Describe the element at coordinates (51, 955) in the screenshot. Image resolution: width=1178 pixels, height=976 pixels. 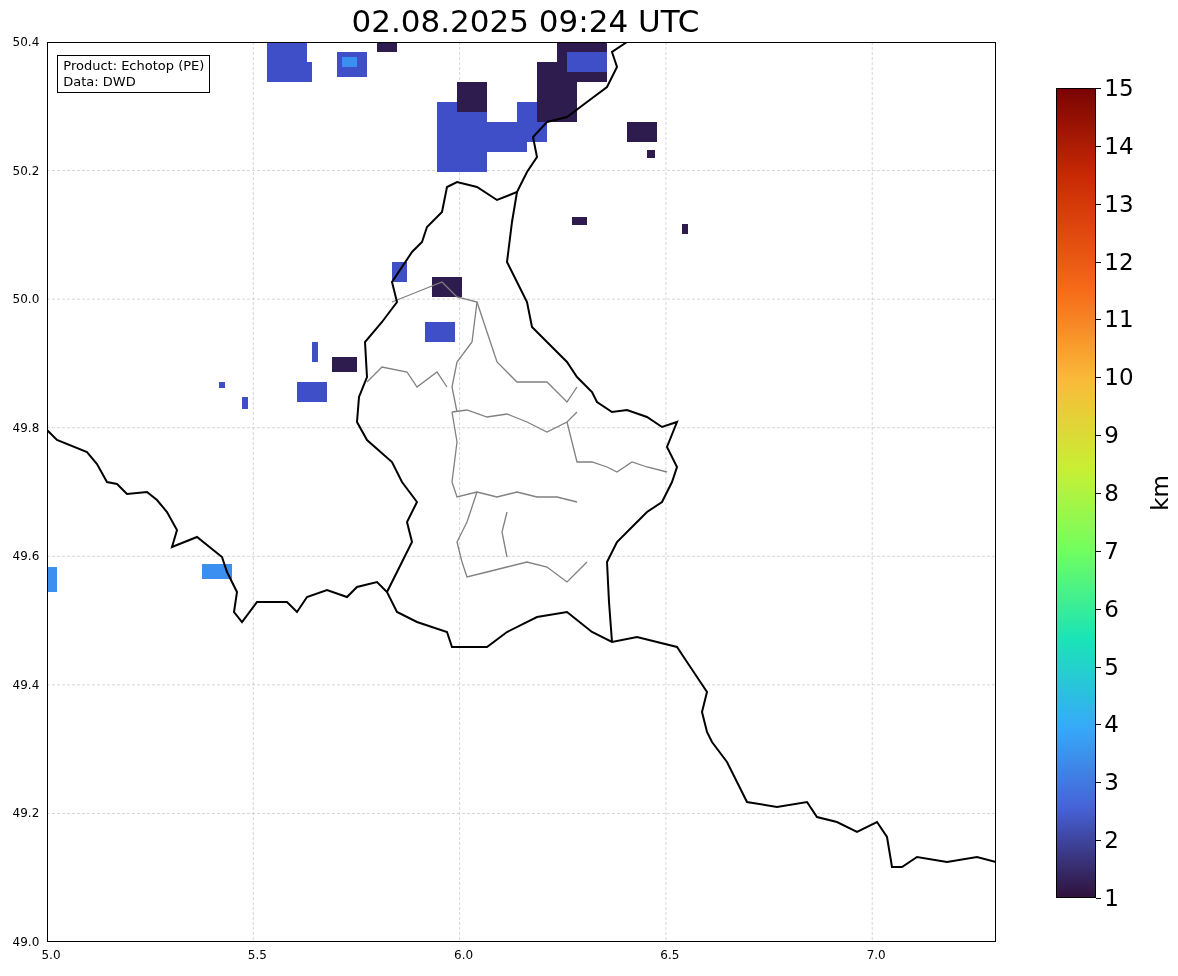
I see `x-tick-label: 5.0` at that location.